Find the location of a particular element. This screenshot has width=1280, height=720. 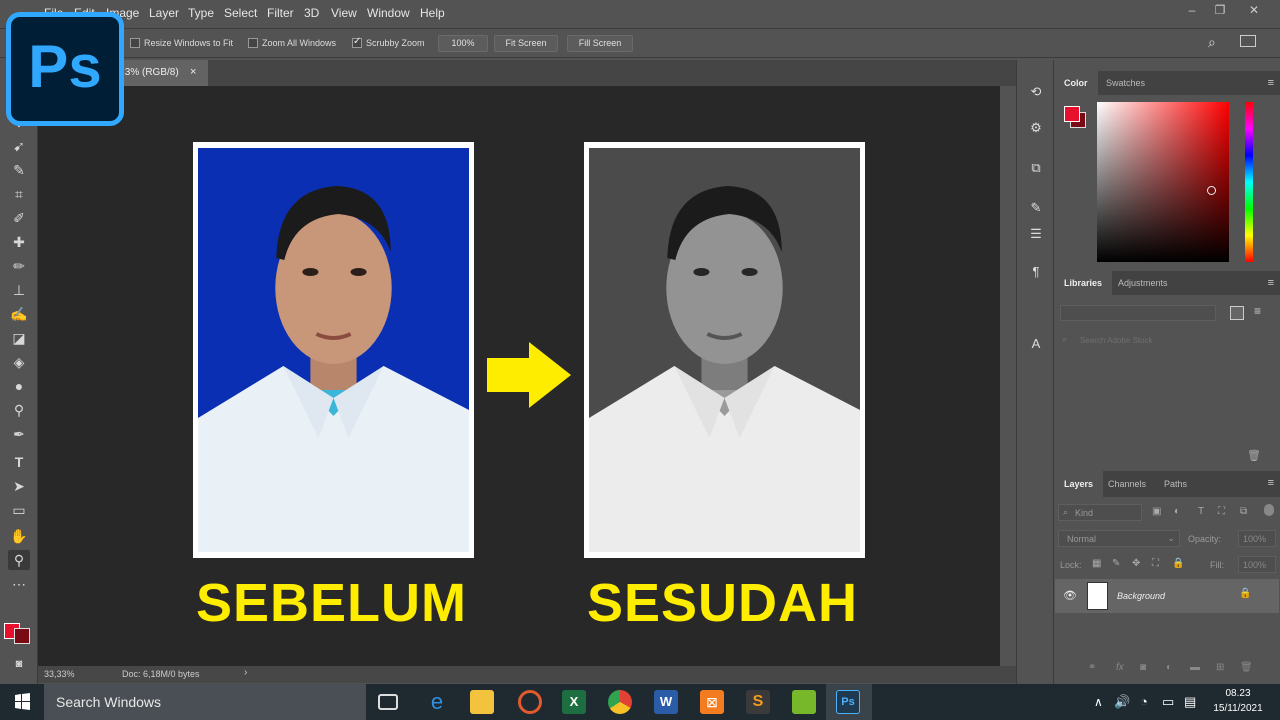

color-picker-cursor is located at coordinates (1211, 190).